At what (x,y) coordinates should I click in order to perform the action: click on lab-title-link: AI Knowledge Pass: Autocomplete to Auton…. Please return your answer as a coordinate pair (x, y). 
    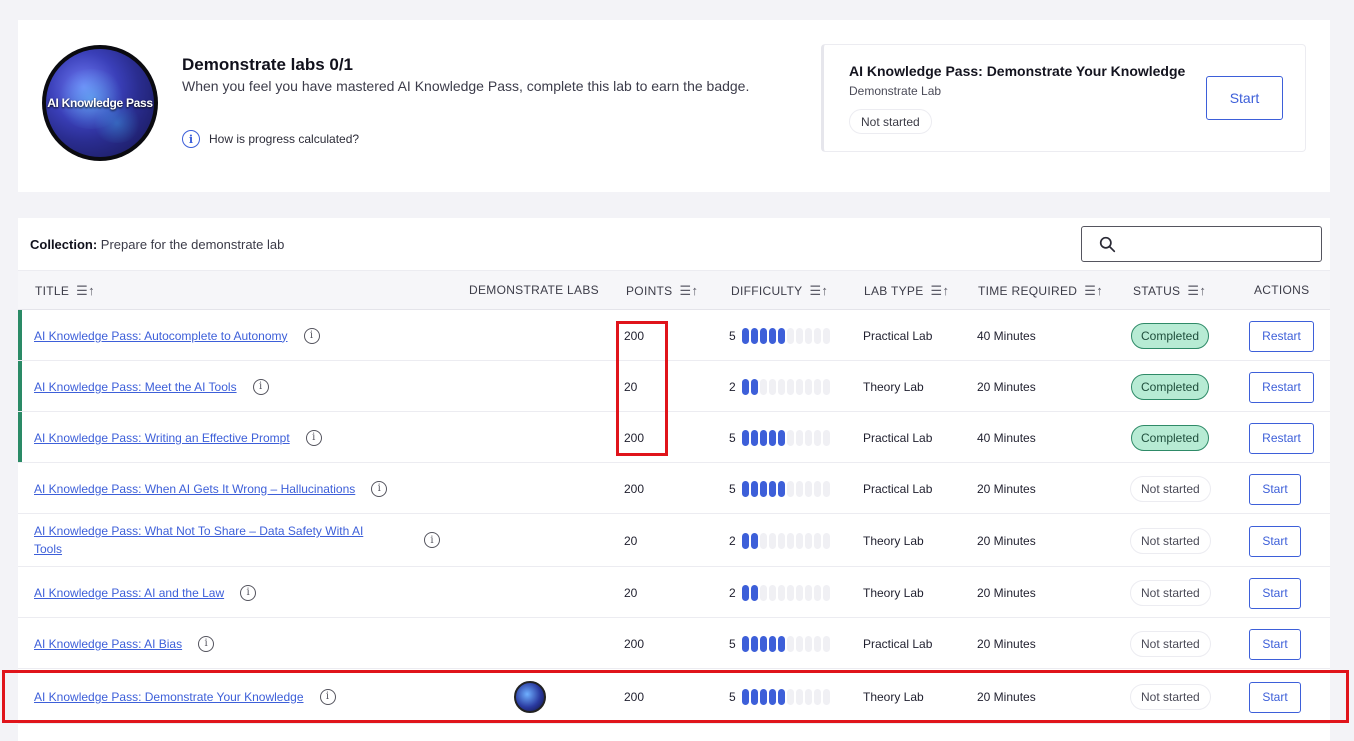
    Looking at the image, I should click on (161, 336).